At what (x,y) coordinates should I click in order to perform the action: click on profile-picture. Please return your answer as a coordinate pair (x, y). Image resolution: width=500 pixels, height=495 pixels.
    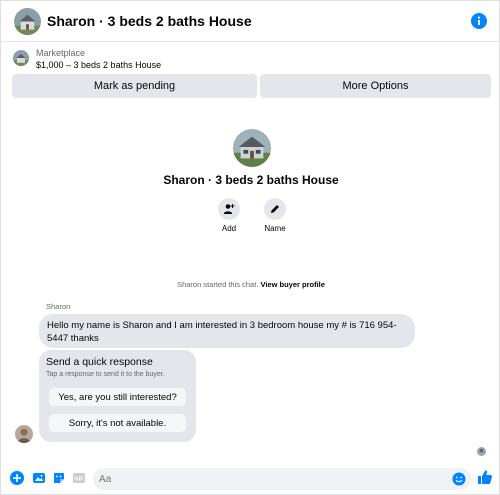
    Looking at the image, I should click on (252, 148).